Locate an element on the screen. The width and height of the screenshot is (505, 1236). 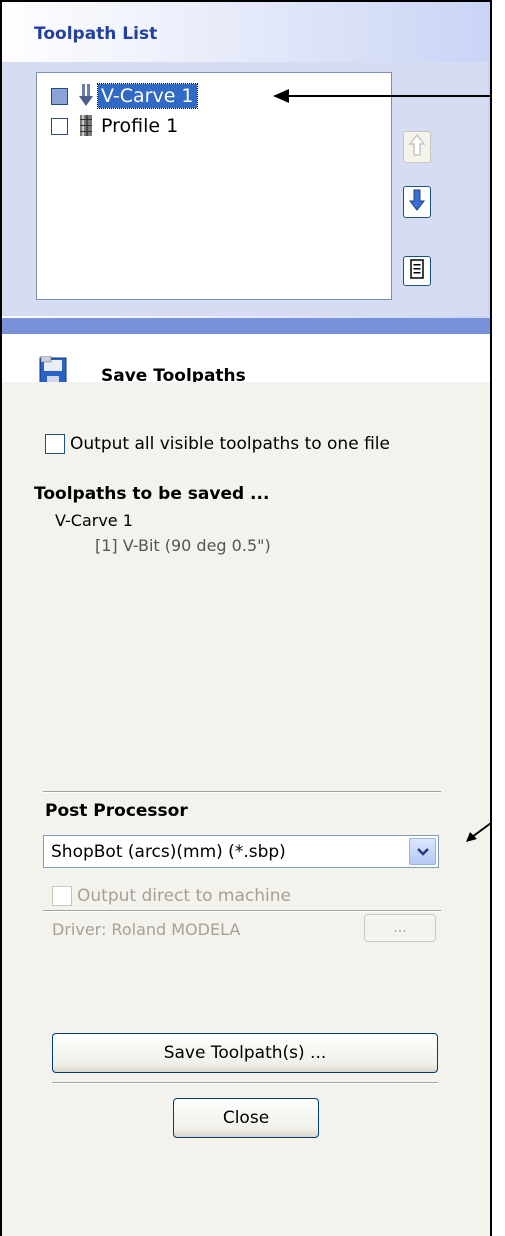
close-button: Close is located at coordinates (246, 1118).